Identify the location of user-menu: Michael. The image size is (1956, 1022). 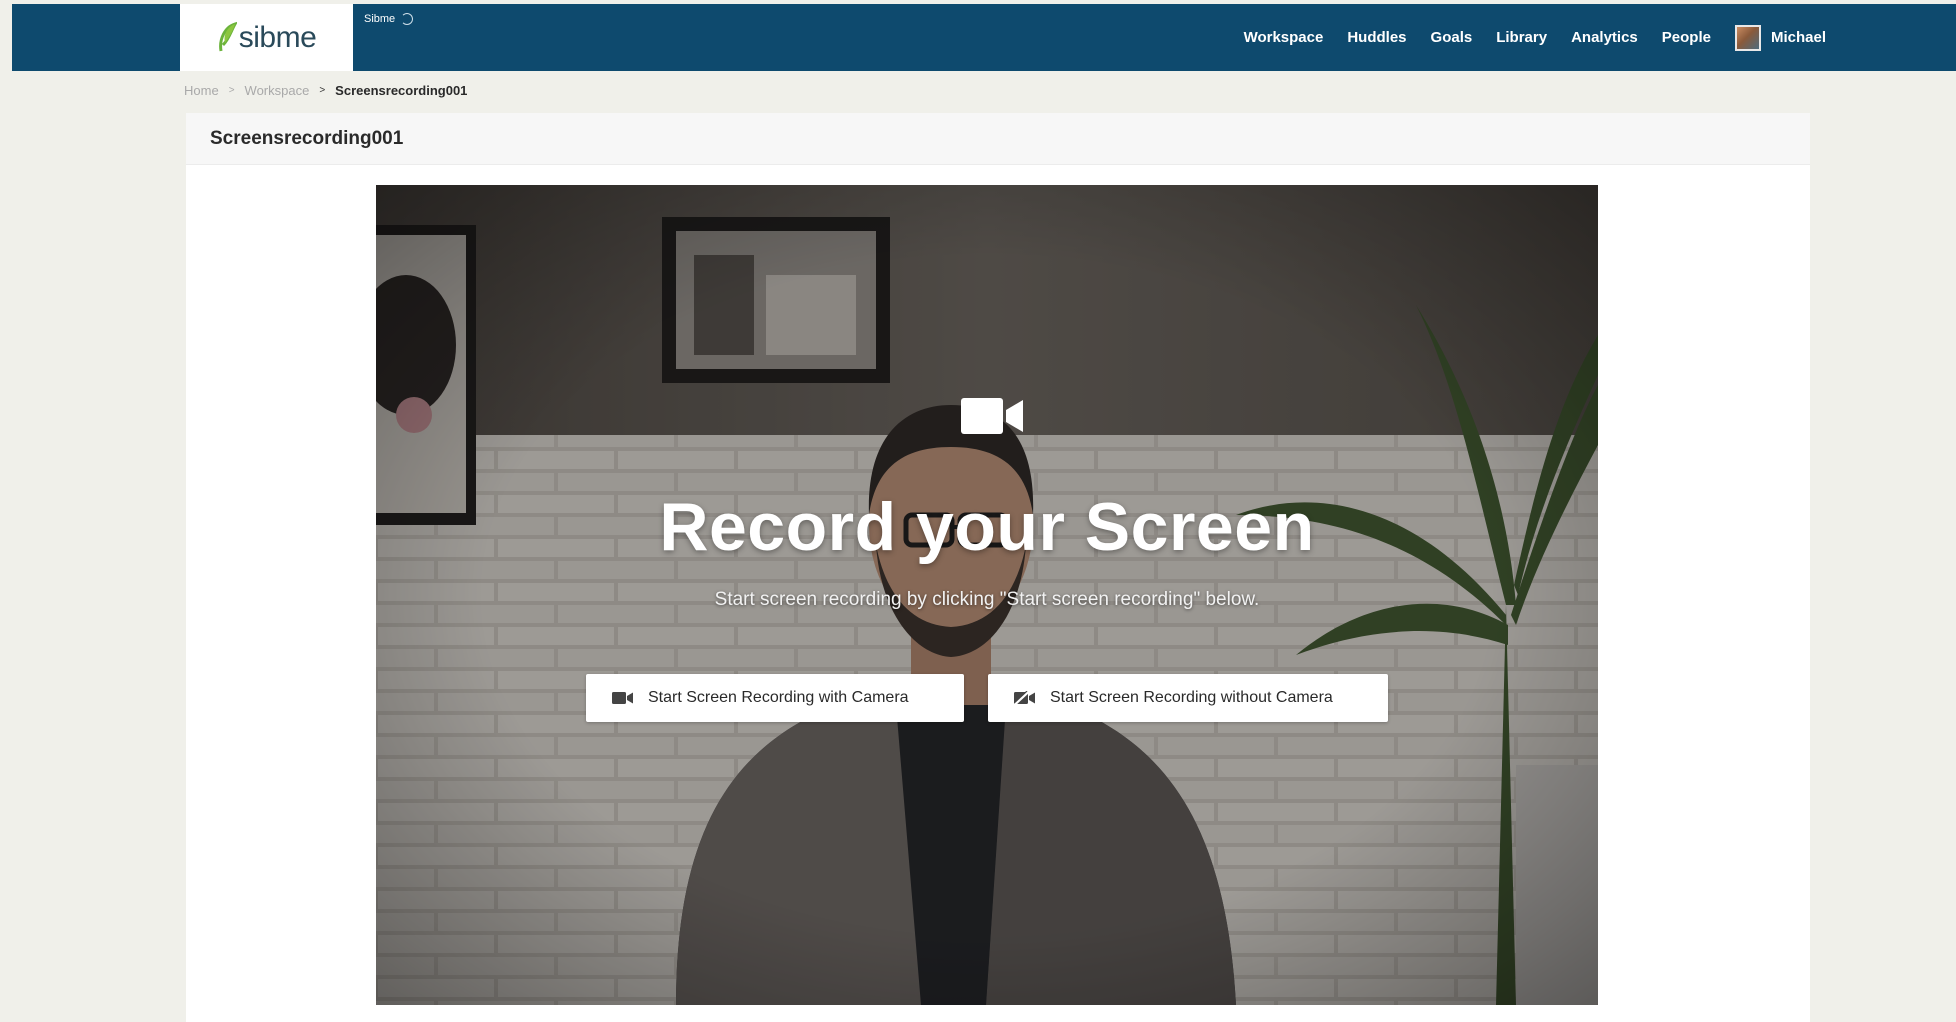
(1774, 37).